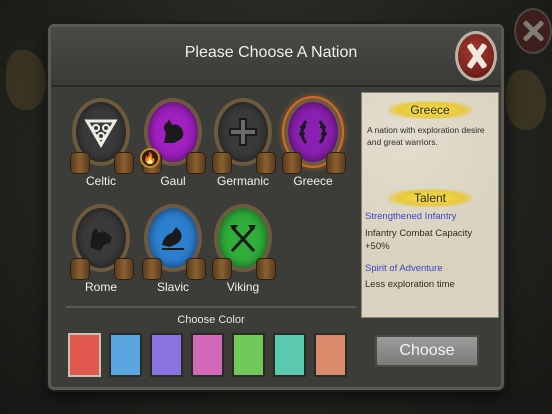 This screenshot has width=552, height=414. What do you see at coordinates (101, 133) in the screenshot?
I see `triquetra-icon` at bounding box center [101, 133].